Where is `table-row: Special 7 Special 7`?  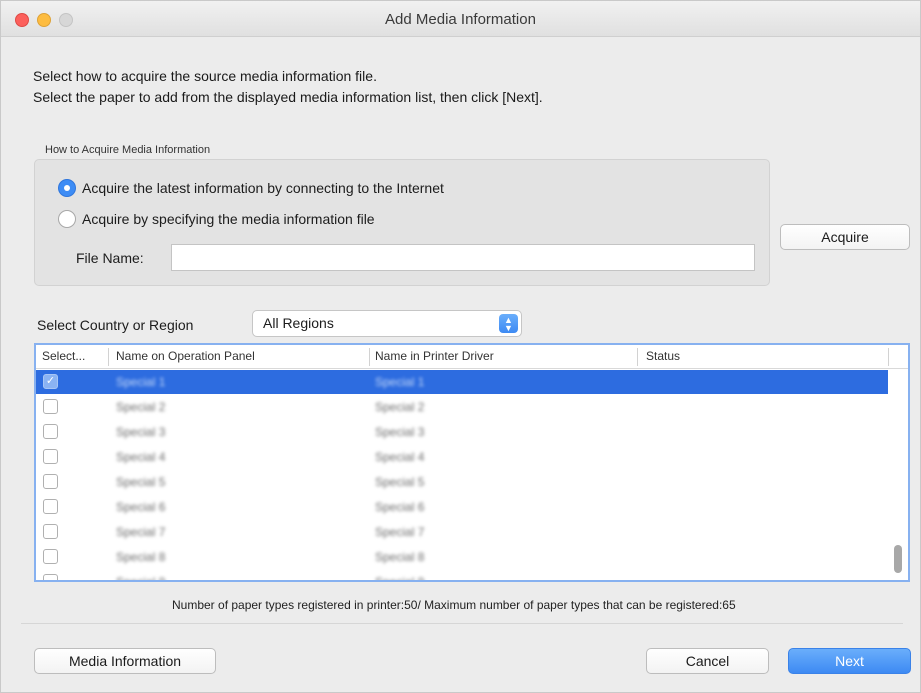 table-row: Special 7 Special 7 is located at coordinates (462, 532).